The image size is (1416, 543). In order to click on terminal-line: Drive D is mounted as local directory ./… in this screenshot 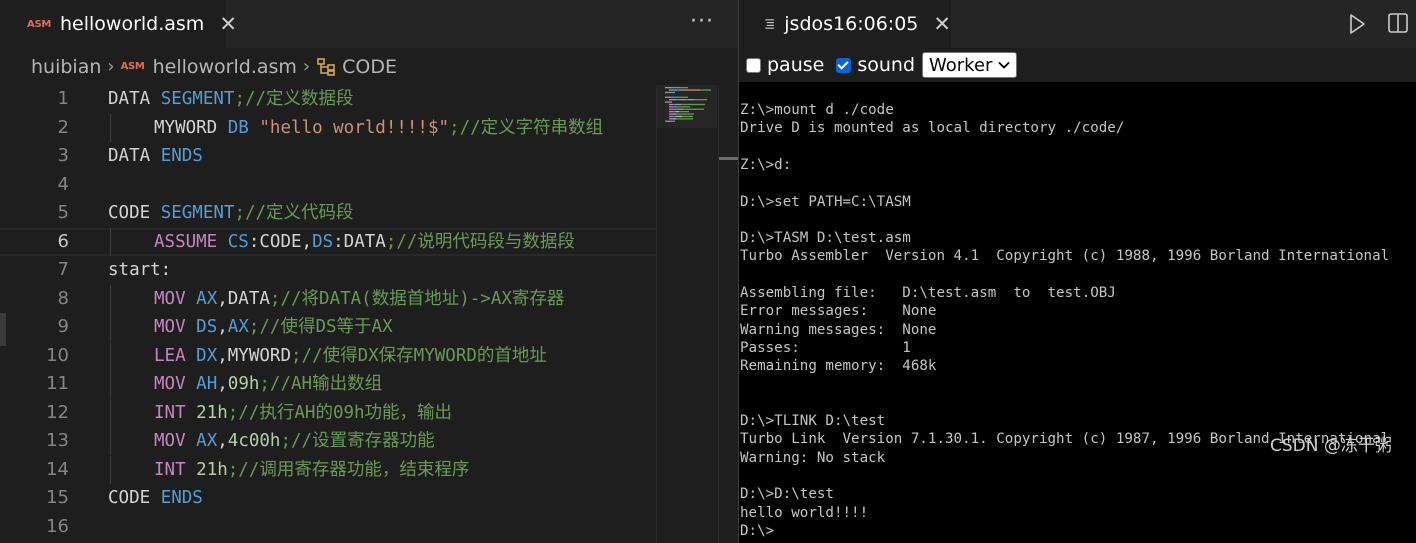, I will do `click(932, 128)`.